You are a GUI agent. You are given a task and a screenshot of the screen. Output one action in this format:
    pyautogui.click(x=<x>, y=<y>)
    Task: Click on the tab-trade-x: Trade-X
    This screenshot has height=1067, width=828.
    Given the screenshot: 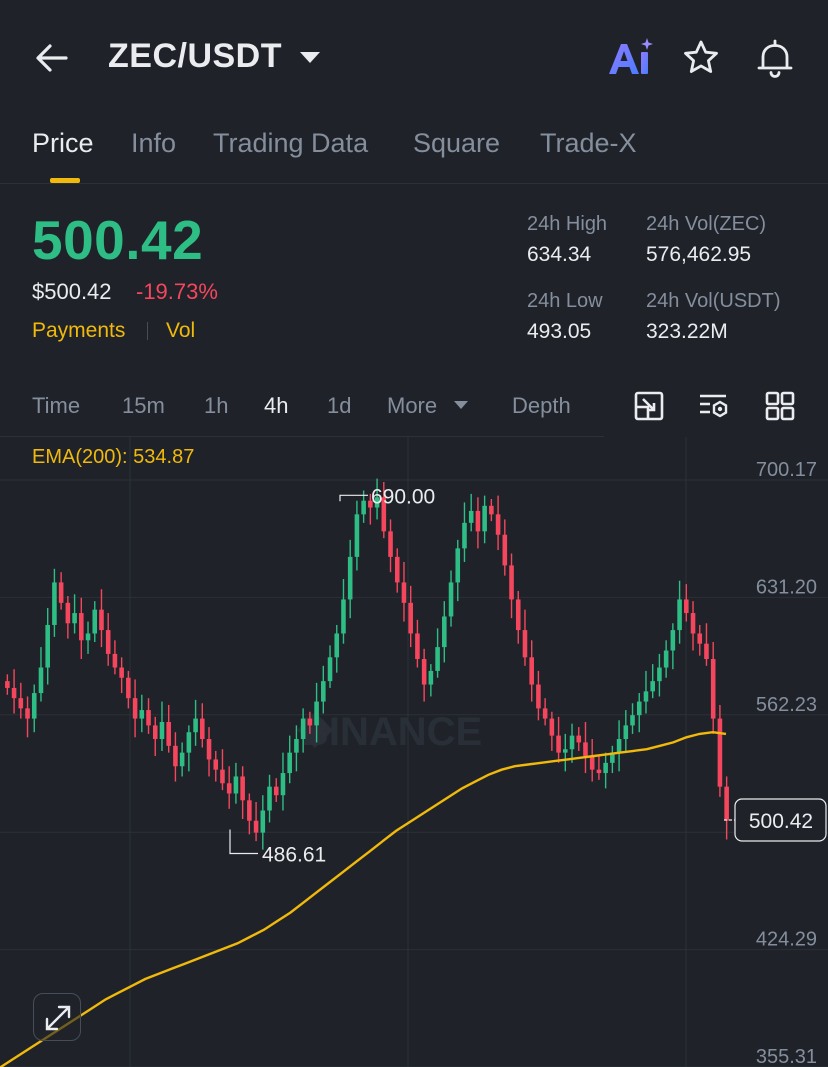 What is the action you would take?
    pyautogui.click(x=588, y=143)
    